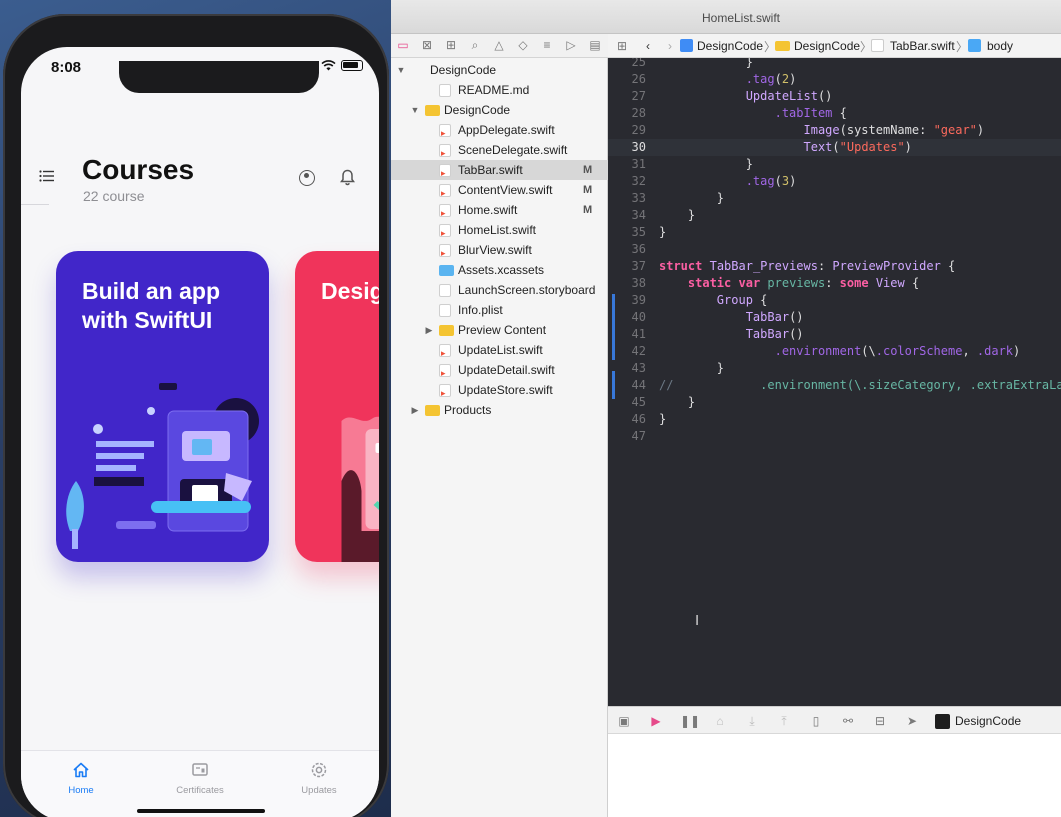 This screenshot has width=1061, height=817. Describe the element at coordinates (162, 406) in the screenshot. I see `course-card-swiftui: Build an app with SwiftUI` at that location.